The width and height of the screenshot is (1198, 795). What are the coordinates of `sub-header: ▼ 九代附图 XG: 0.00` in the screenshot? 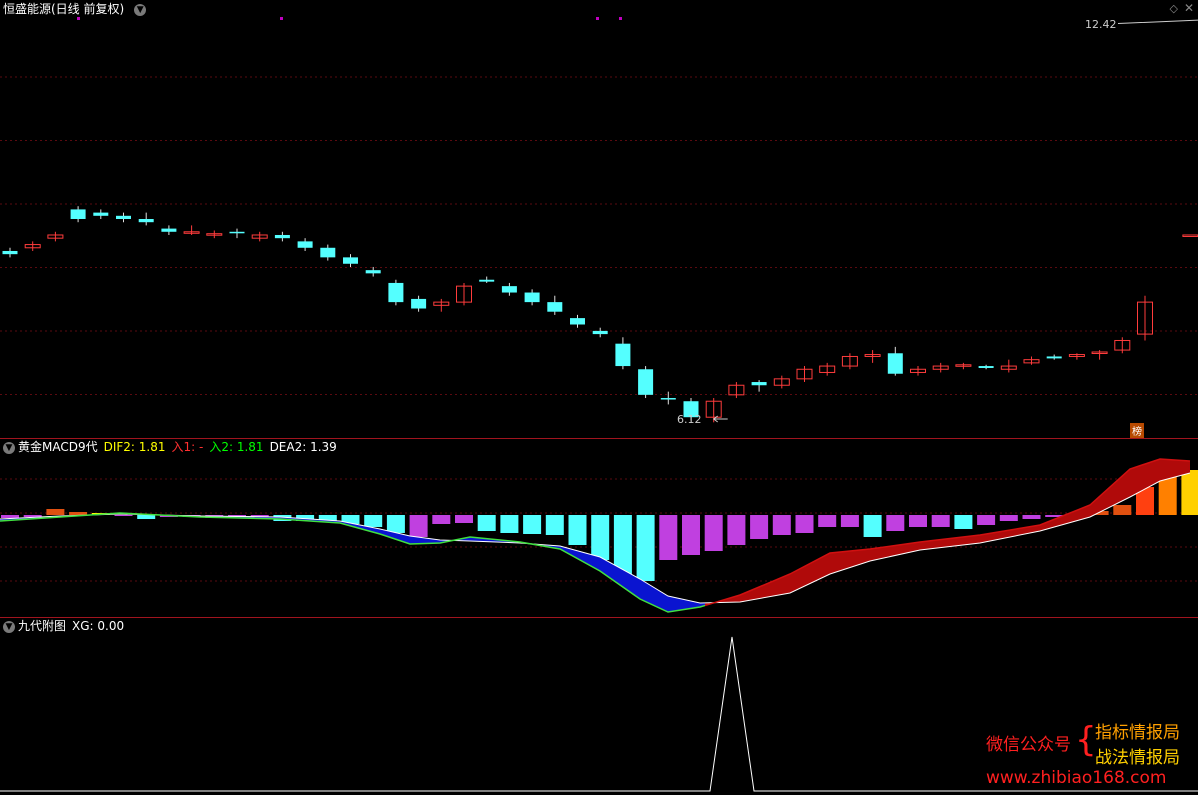 It's located at (66, 626).